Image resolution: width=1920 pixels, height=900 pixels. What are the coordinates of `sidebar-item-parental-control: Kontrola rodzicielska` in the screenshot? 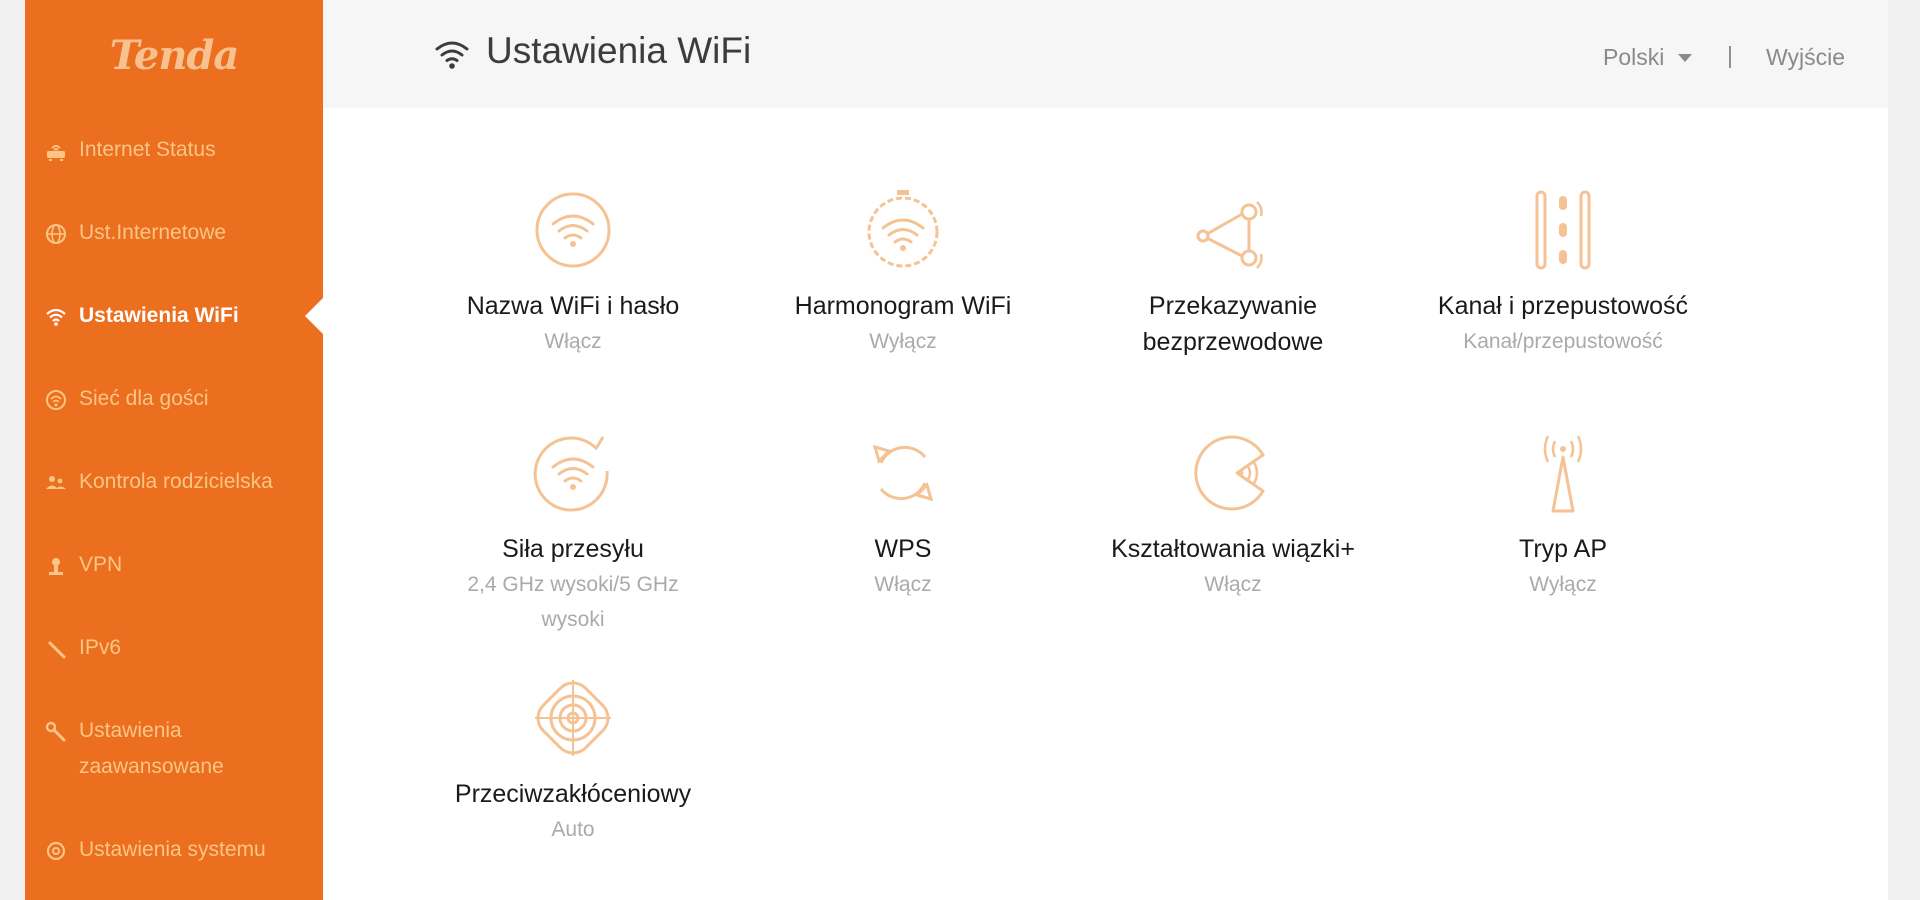 It's located at (174, 485).